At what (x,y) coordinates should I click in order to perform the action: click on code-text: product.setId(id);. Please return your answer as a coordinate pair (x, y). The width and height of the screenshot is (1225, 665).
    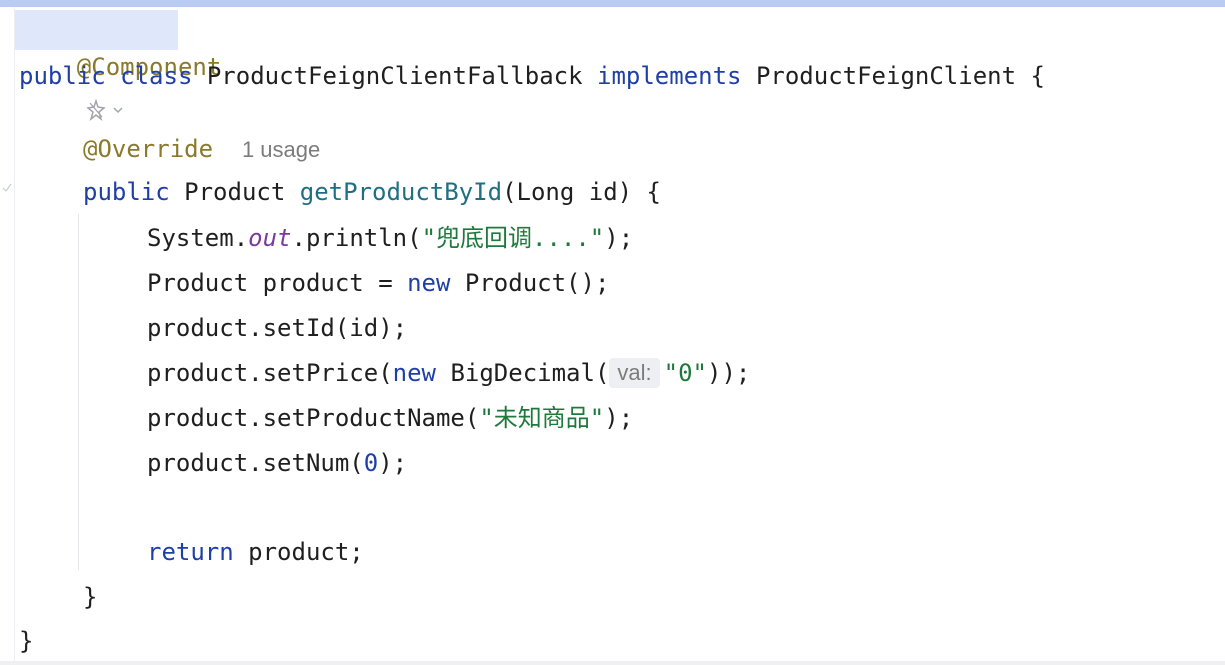
    Looking at the image, I should click on (277, 328).